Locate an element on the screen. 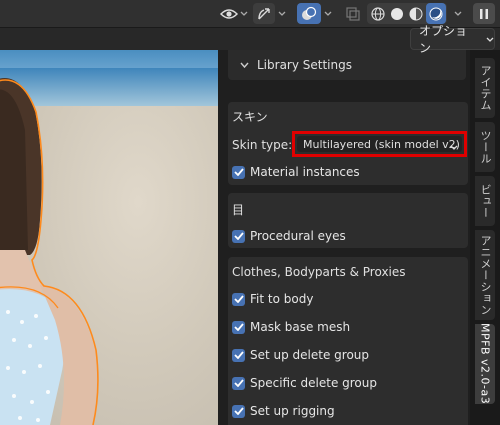 This screenshot has height=425, width=500. wireframe-icon is located at coordinates (378, 13).